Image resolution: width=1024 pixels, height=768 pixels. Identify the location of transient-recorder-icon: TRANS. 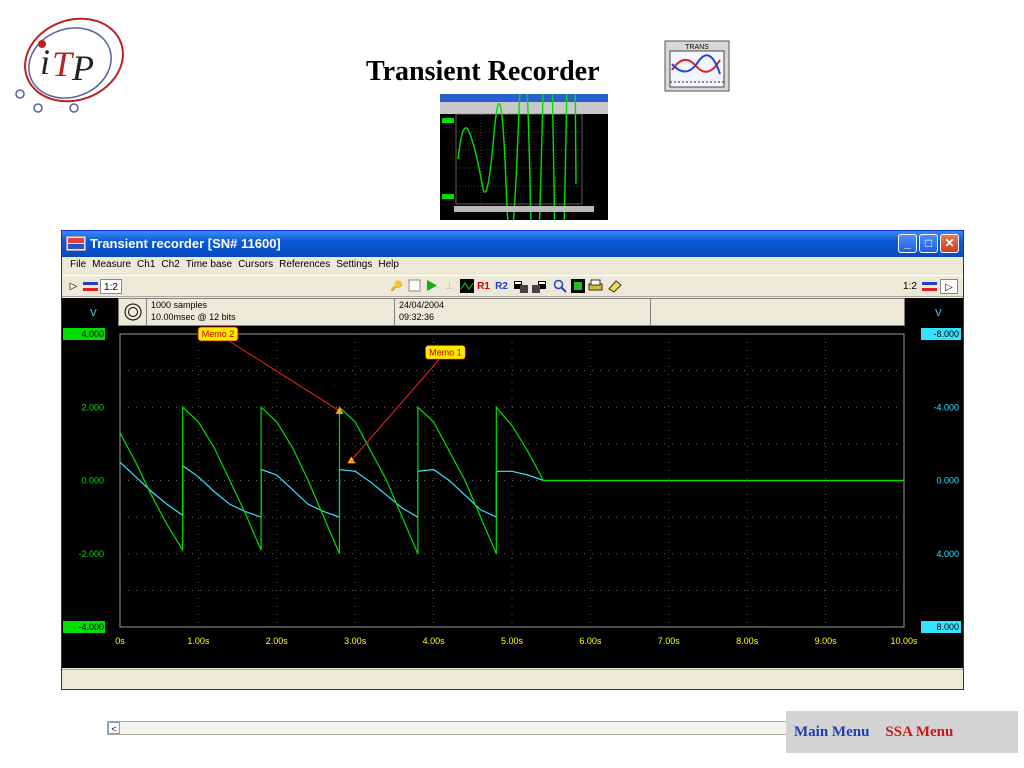
(697, 66).